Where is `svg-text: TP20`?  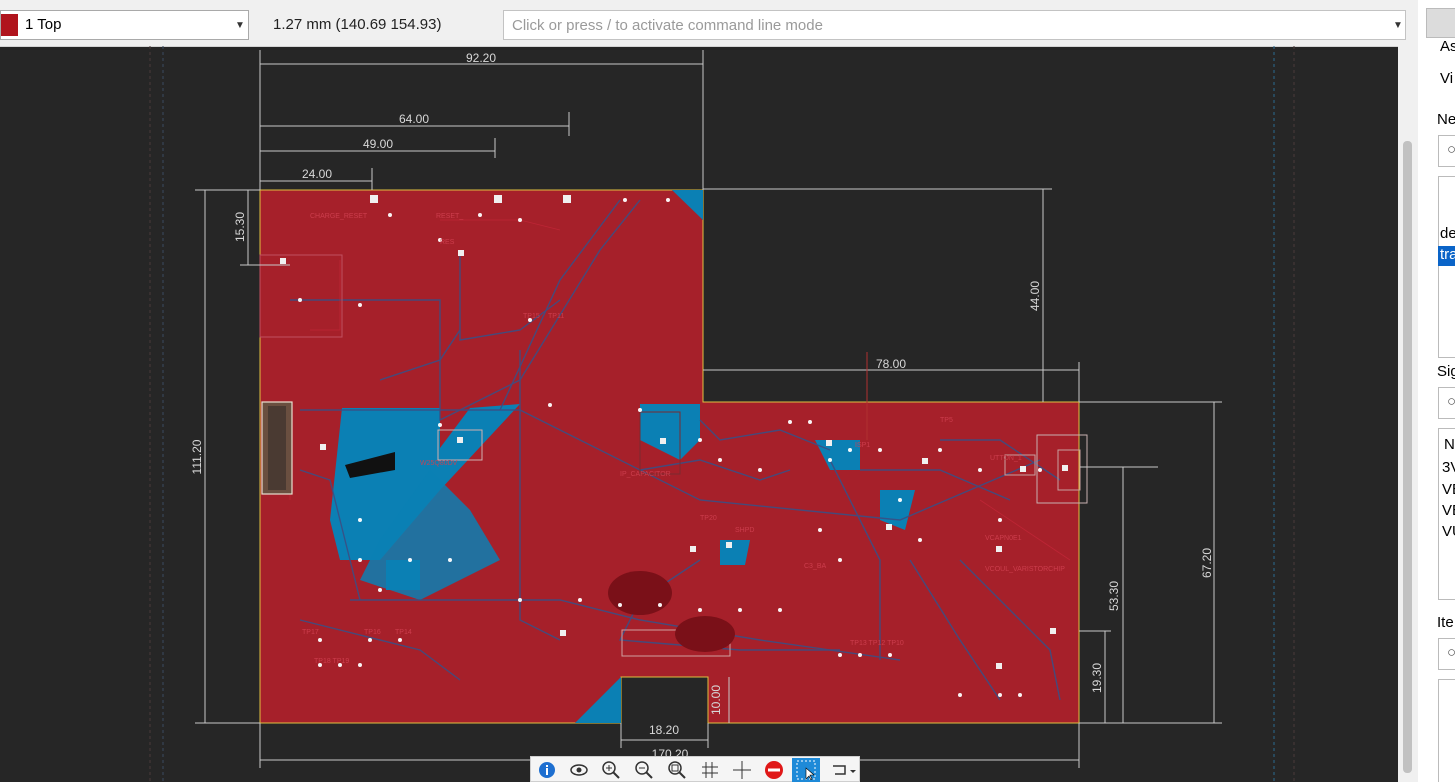
svg-text: TP20 is located at coordinates (708, 518).